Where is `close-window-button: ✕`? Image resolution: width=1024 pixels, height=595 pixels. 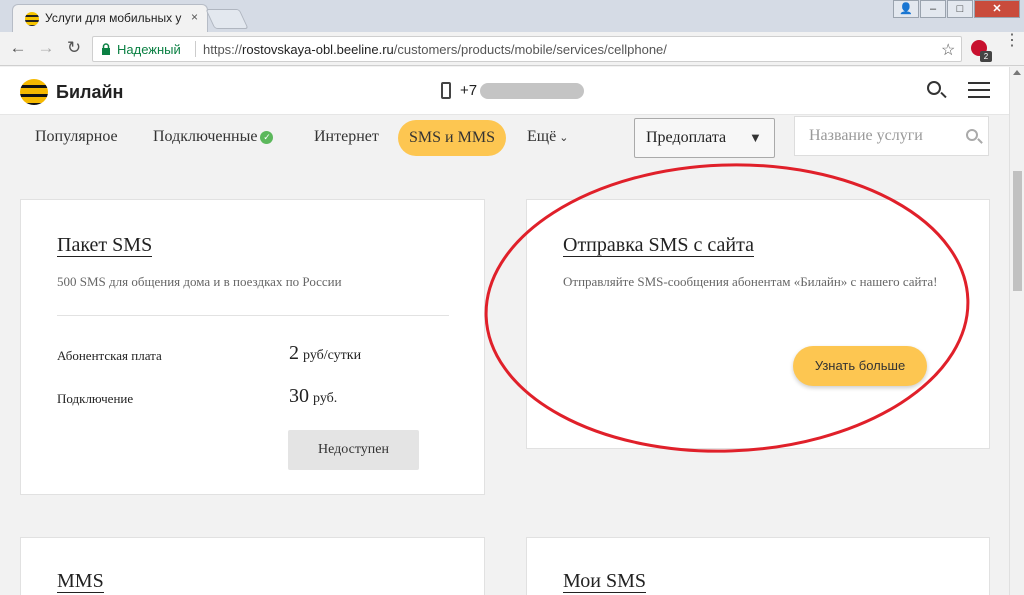 close-window-button: ✕ is located at coordinates (997, 9).